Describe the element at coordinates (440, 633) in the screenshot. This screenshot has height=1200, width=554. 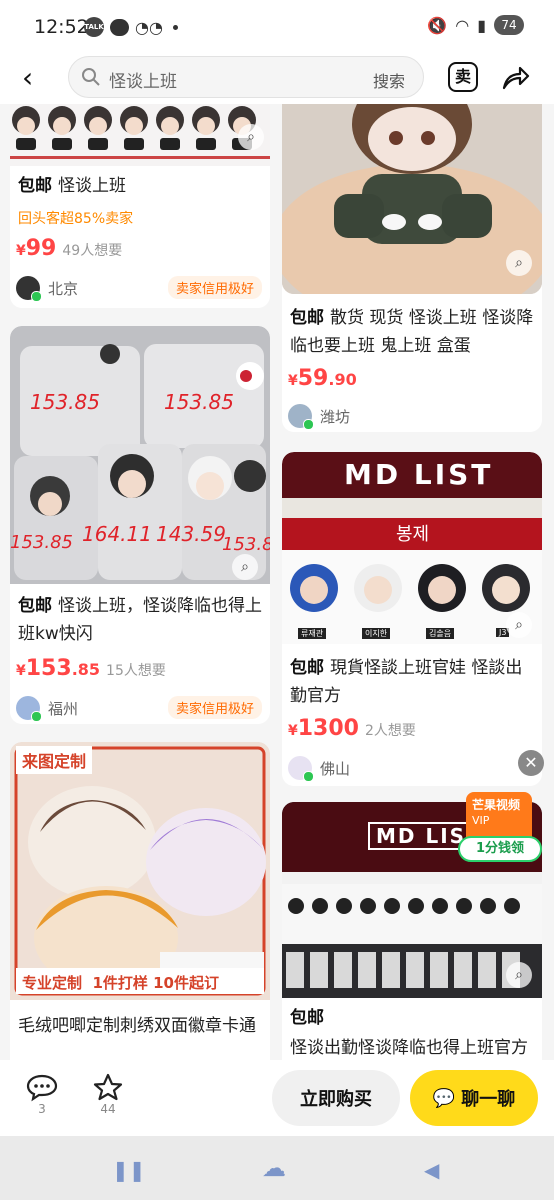
I see `character-name: 김솔음` at that location.